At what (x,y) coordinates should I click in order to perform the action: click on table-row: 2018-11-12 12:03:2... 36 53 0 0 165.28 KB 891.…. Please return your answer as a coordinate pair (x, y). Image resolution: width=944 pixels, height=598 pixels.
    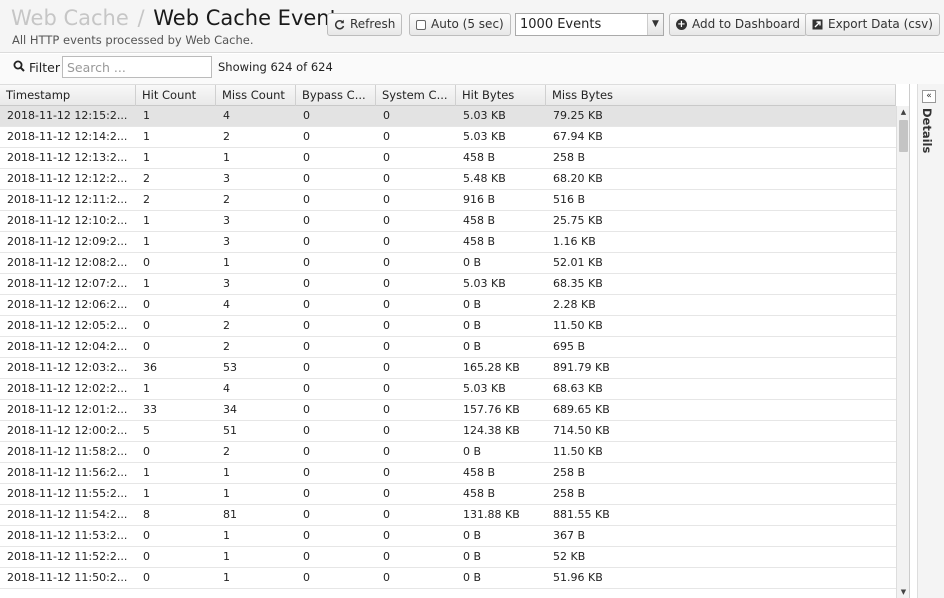
    Looking at the image, I should click on (448, 368).